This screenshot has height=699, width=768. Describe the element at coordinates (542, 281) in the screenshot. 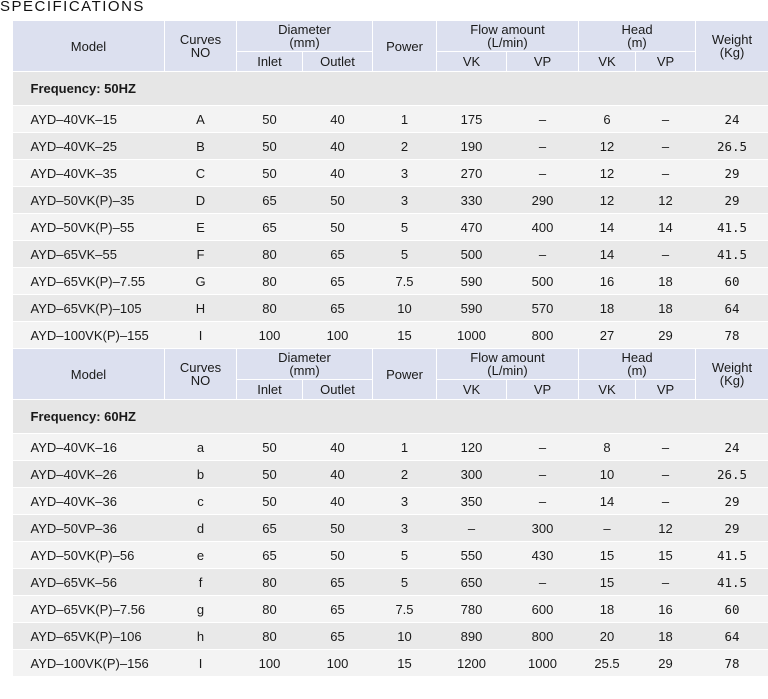

I see `cell-flow-vp: 500` at that location.